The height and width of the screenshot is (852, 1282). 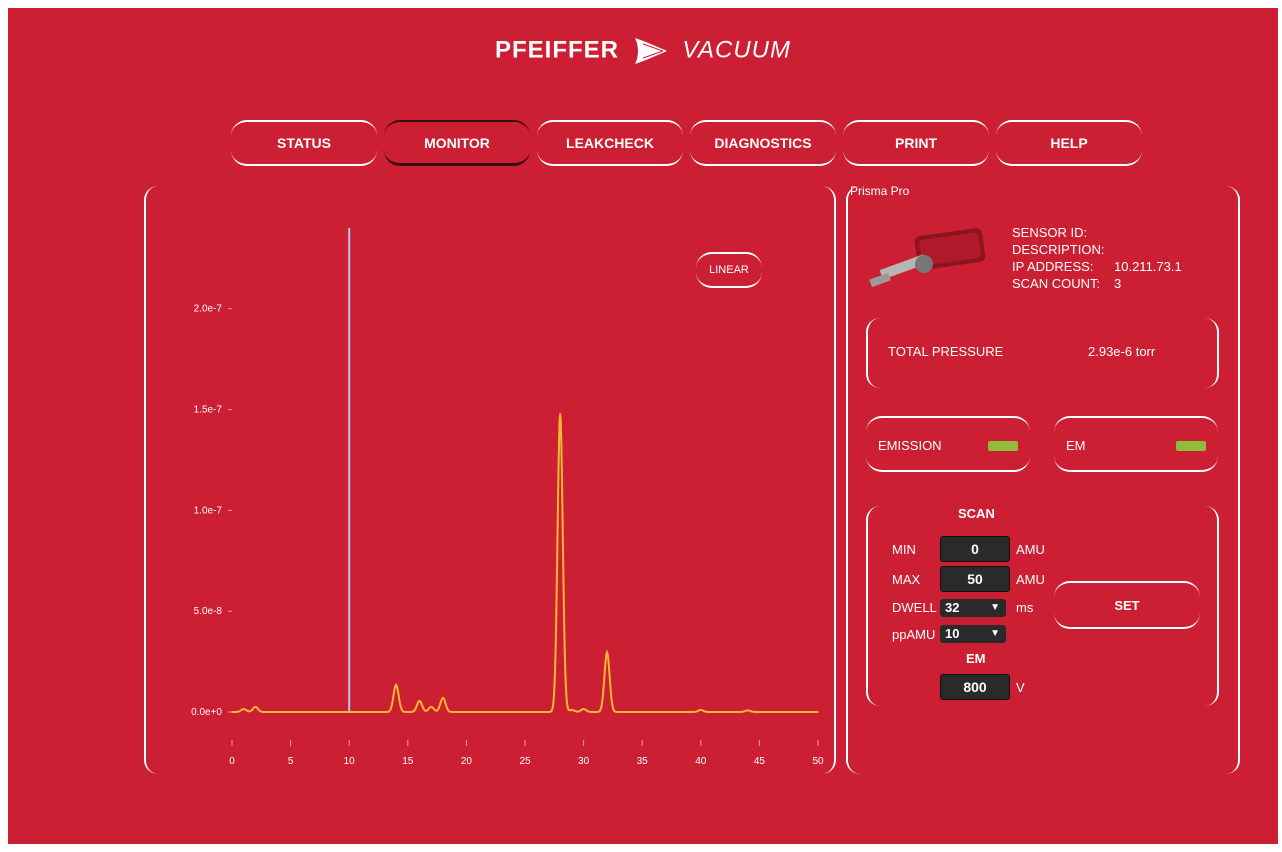 What do you see at coordinates (948, 444) in the screenshot?
I see `emission-indicator: EMISSION` at bounding box center [948, 444].